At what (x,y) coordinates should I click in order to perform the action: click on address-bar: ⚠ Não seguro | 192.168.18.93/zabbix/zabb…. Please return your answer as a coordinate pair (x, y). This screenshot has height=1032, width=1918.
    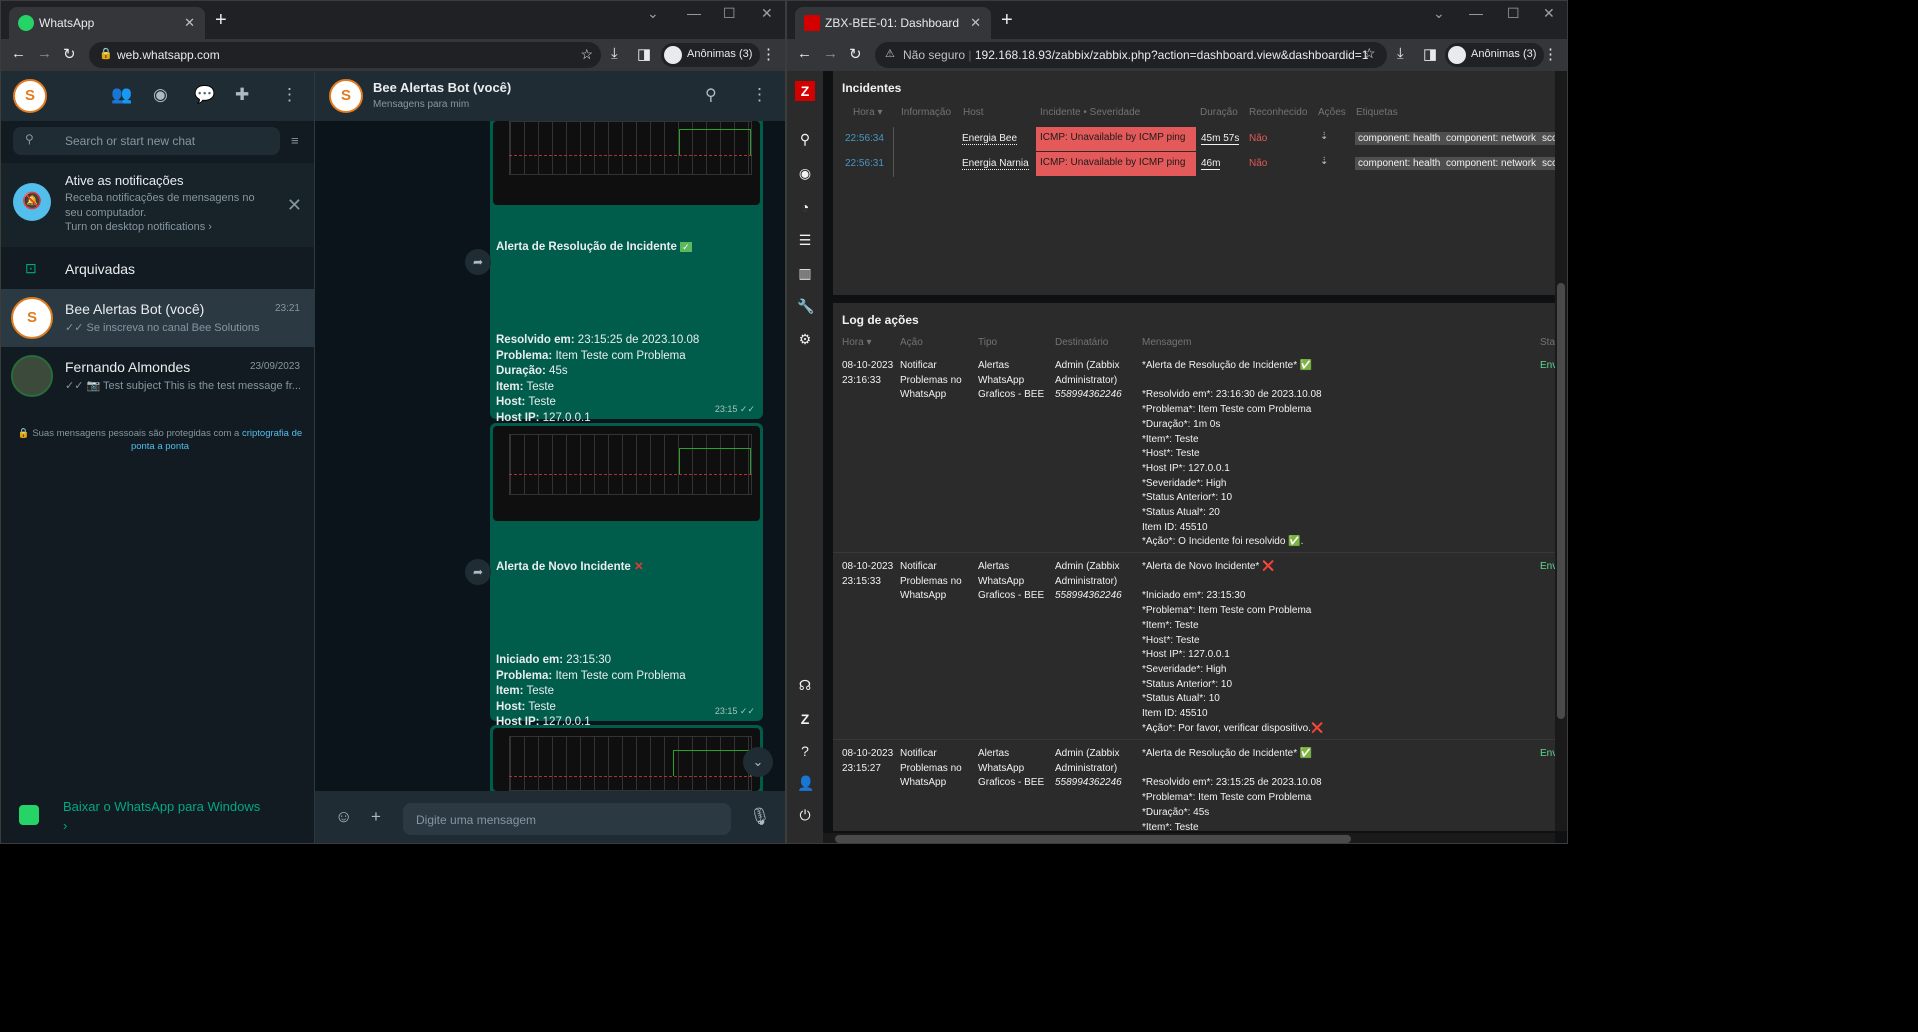
    Looking at the image, I should click on (1131, 55).